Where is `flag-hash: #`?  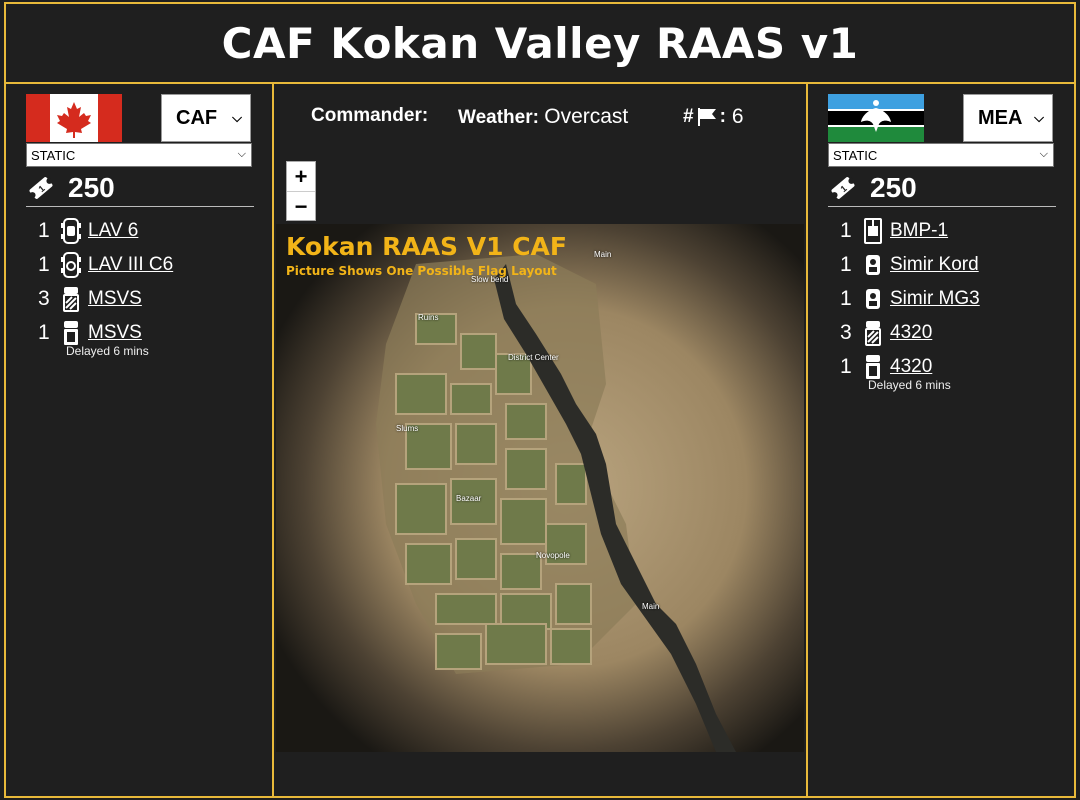 flag-hash: # is located at coordinates (688, 116).